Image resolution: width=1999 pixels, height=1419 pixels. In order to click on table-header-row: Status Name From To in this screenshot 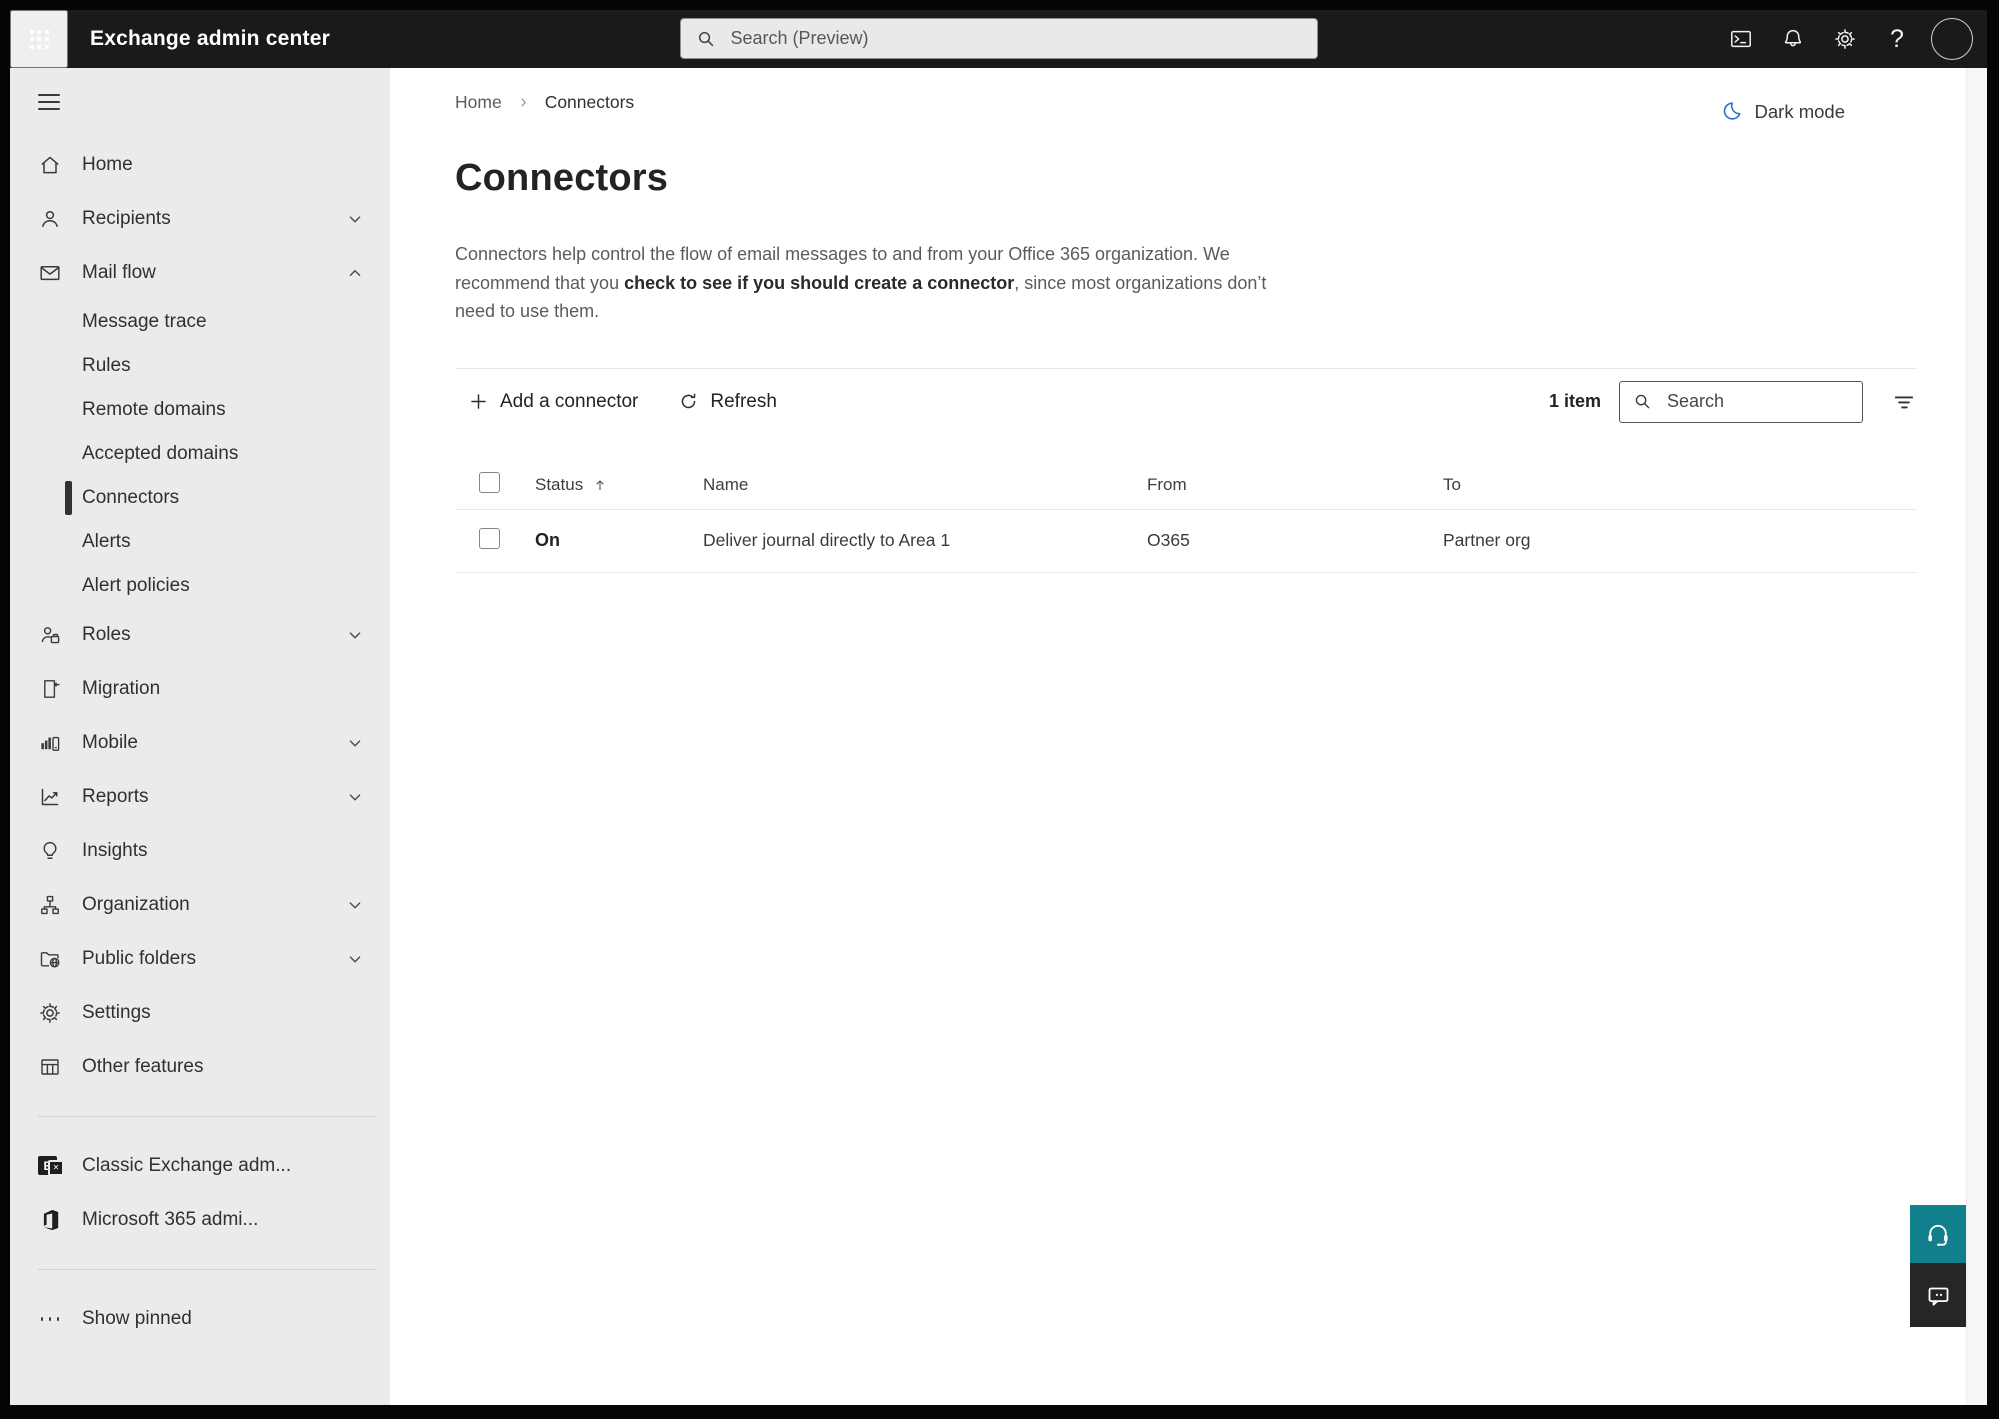, I will do `click(1186, 485)`.